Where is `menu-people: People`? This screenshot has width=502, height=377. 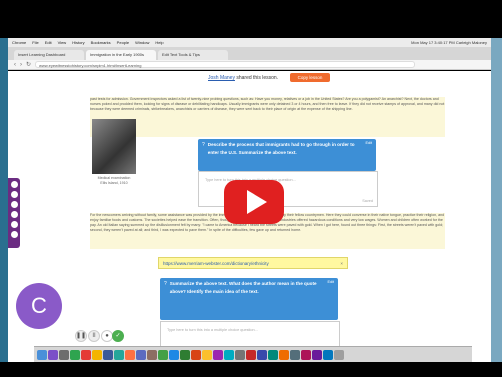 menu-people: People is located at coordinates (123, 42).